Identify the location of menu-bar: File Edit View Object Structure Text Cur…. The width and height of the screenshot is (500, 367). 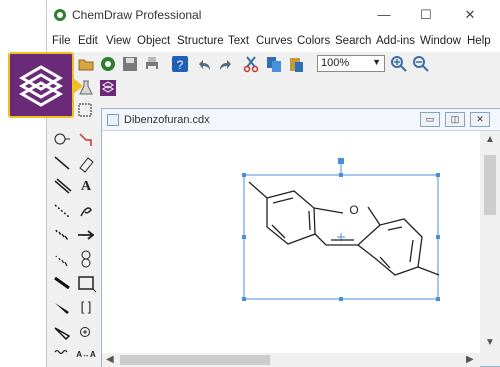
(273, 41).